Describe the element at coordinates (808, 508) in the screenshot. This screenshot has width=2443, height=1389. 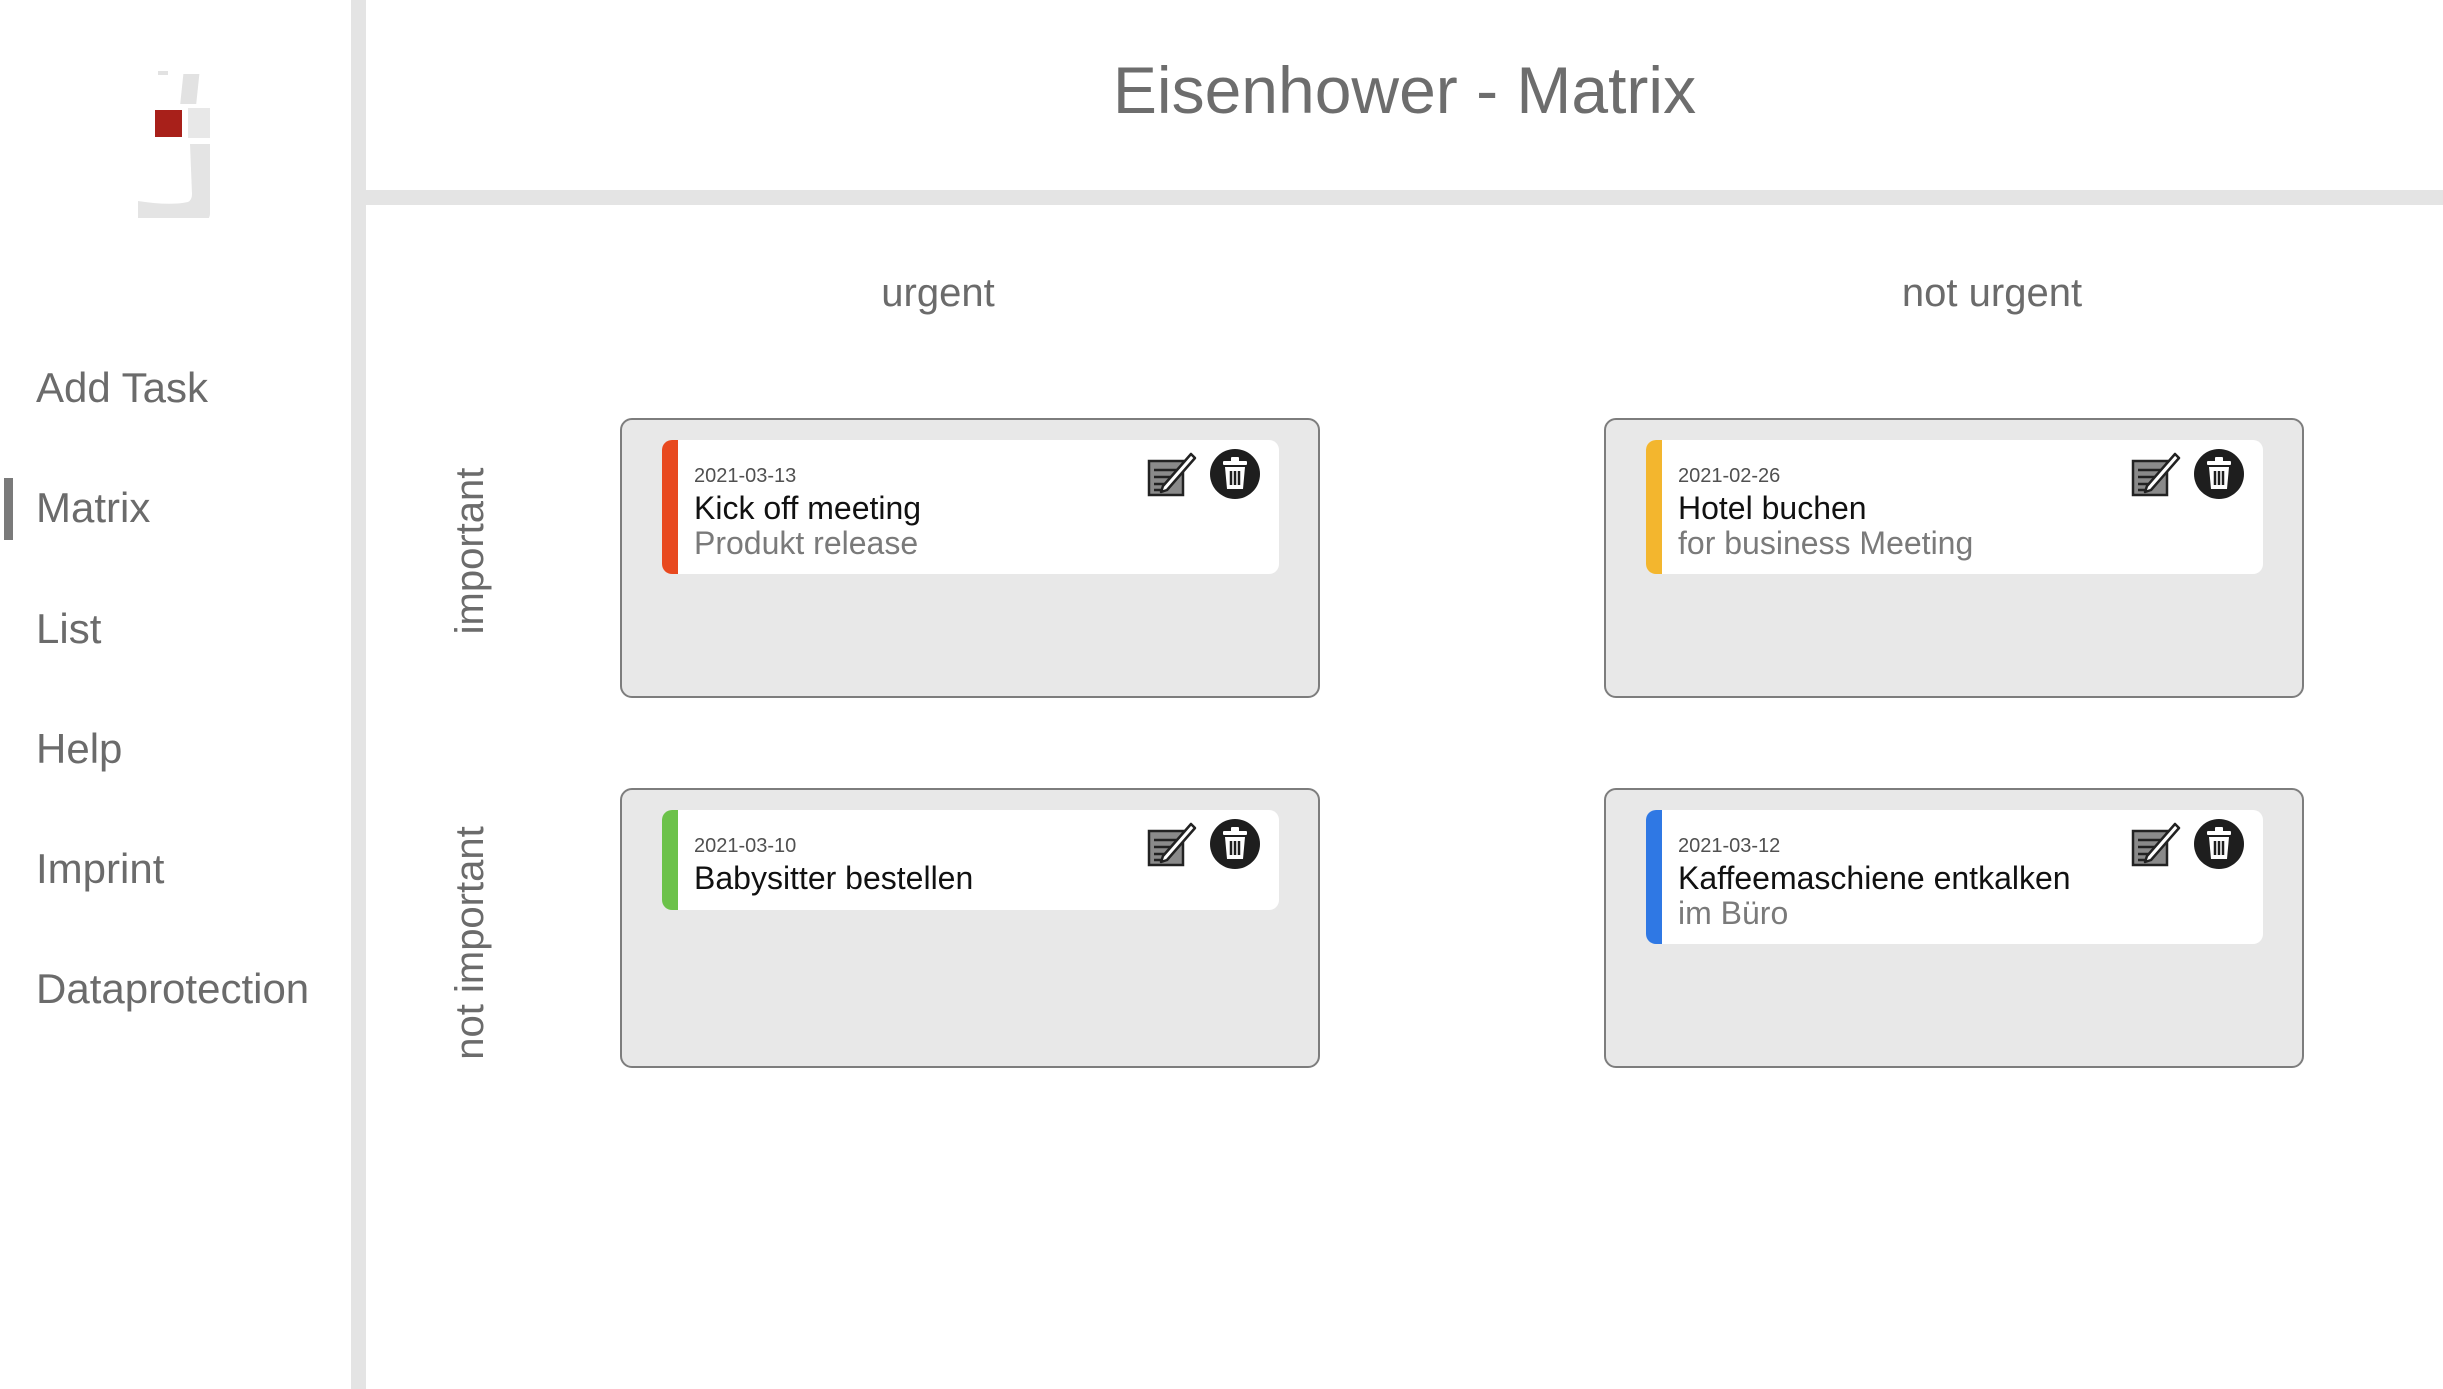
I see `task-title: Kick off meeting` at that location.